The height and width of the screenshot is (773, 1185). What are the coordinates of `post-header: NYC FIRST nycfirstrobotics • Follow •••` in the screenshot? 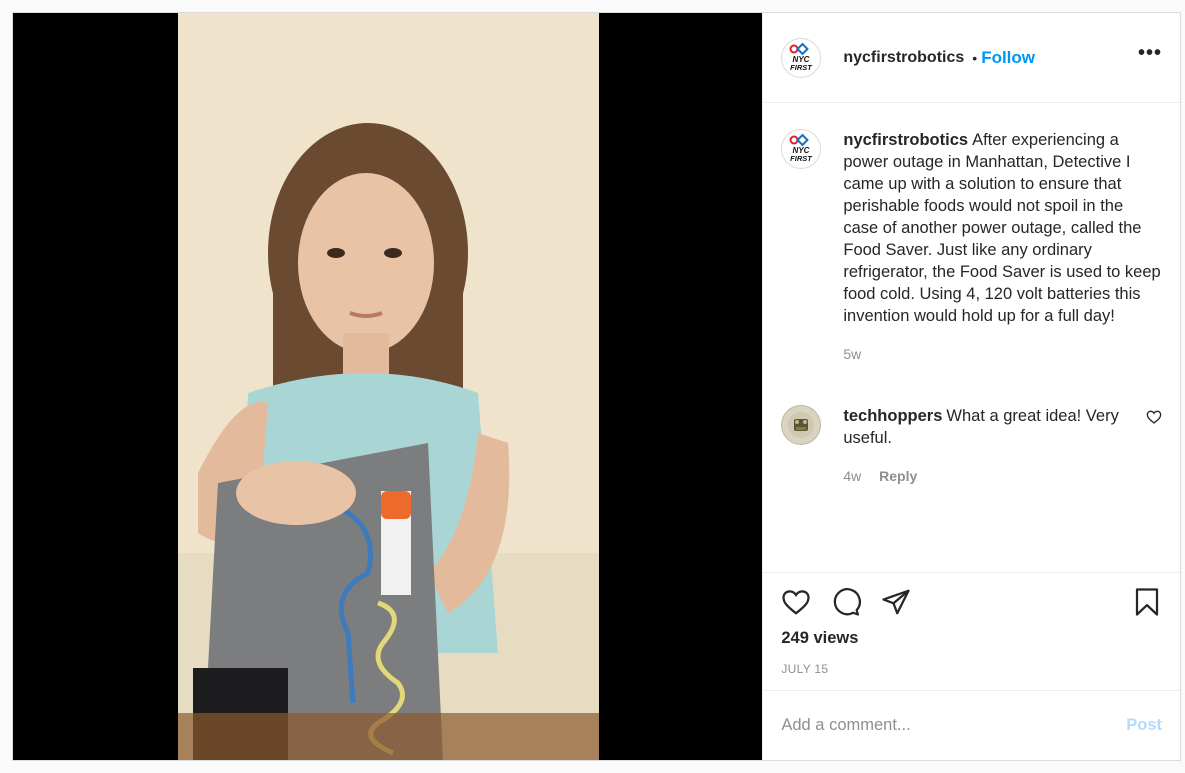 It's located at (971, 58).